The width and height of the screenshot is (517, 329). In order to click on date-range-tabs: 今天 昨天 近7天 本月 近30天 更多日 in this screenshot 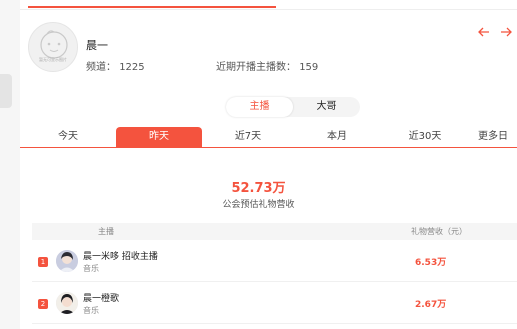, I will do `click(268, 137)`.